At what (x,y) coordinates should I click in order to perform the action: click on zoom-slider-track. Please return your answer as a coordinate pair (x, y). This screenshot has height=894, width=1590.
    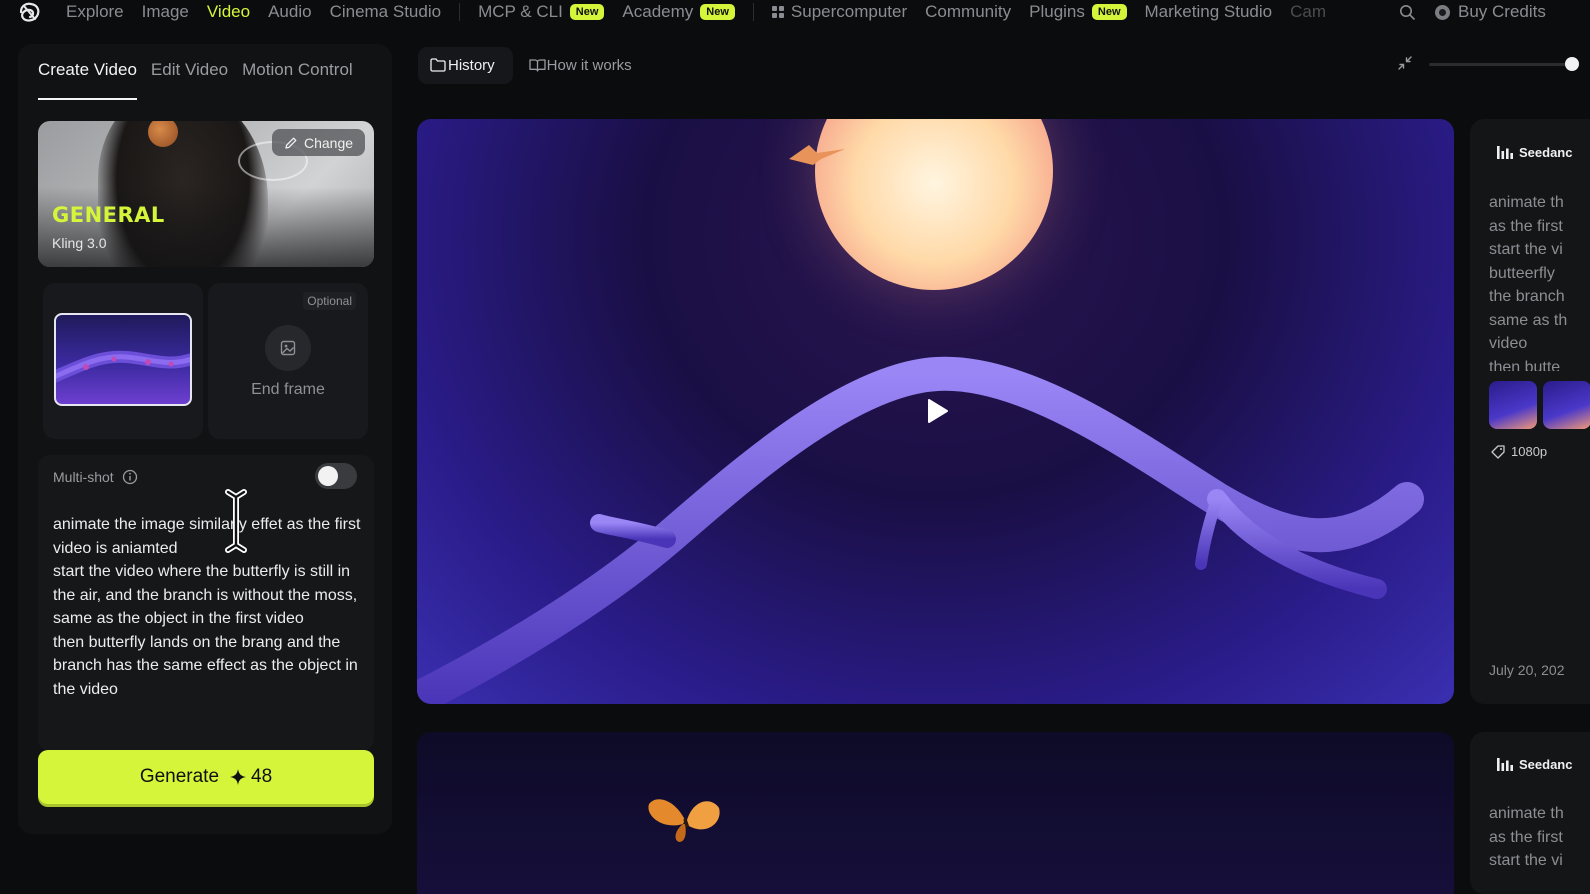
    Looking at the image, I should click on (1499, 64).